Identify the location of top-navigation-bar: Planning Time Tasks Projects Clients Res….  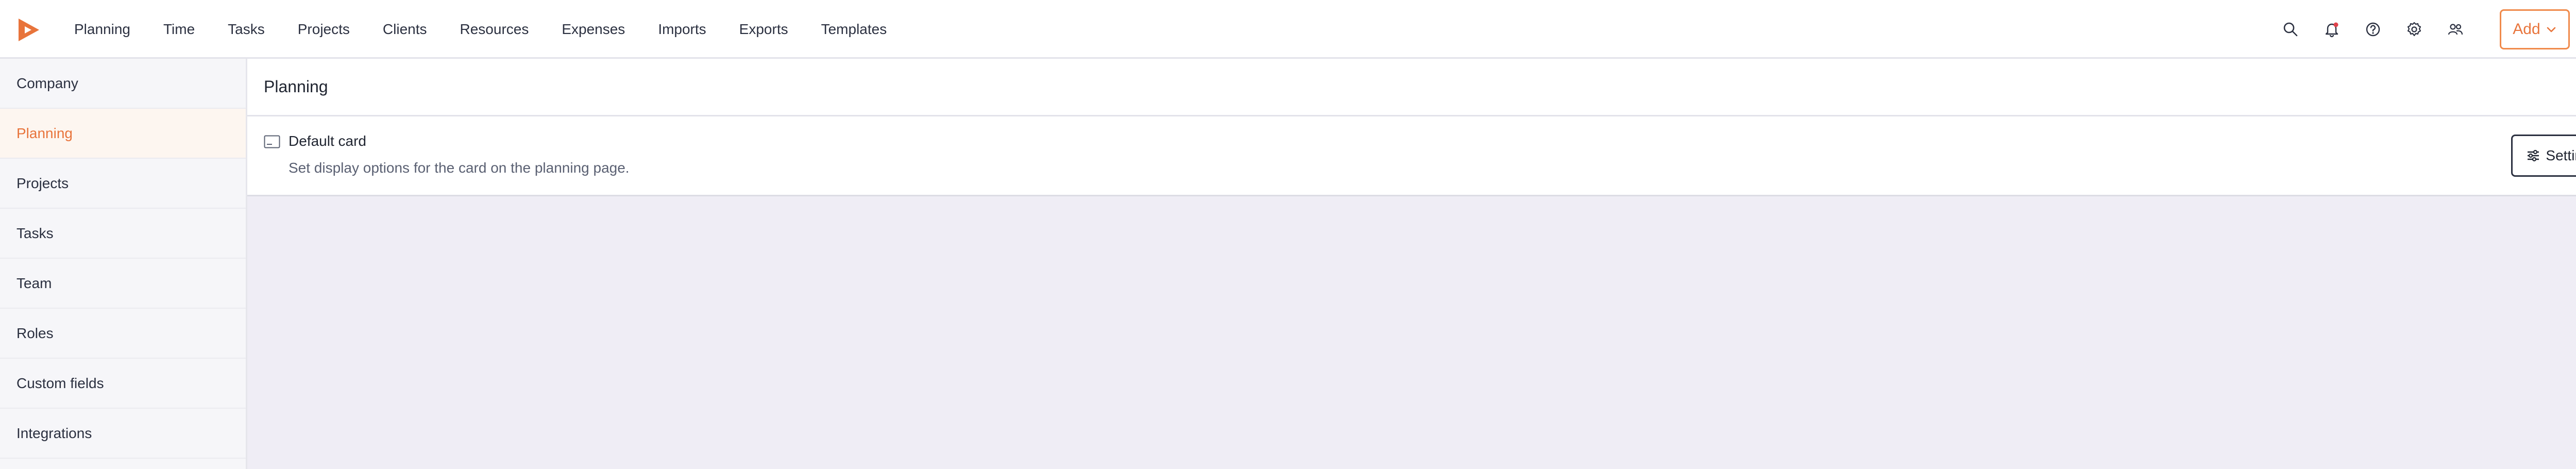
(1288, 29).